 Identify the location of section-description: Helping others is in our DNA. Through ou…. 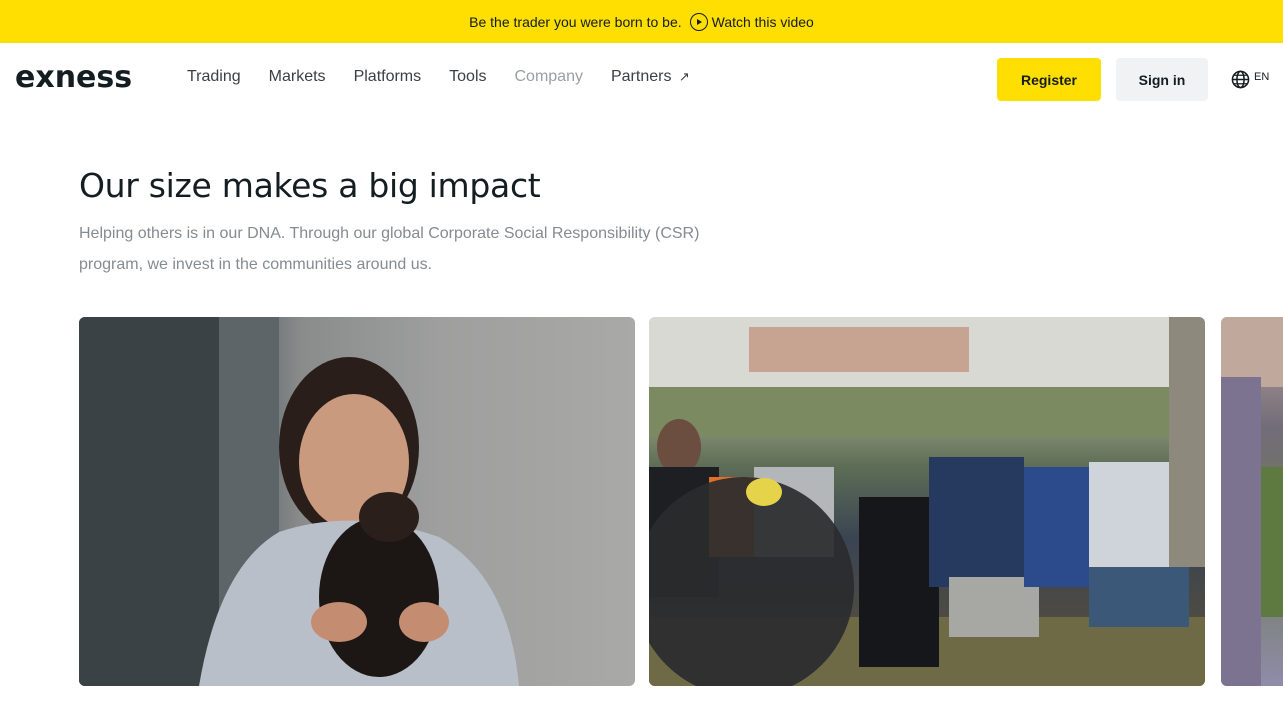
(389, 249).